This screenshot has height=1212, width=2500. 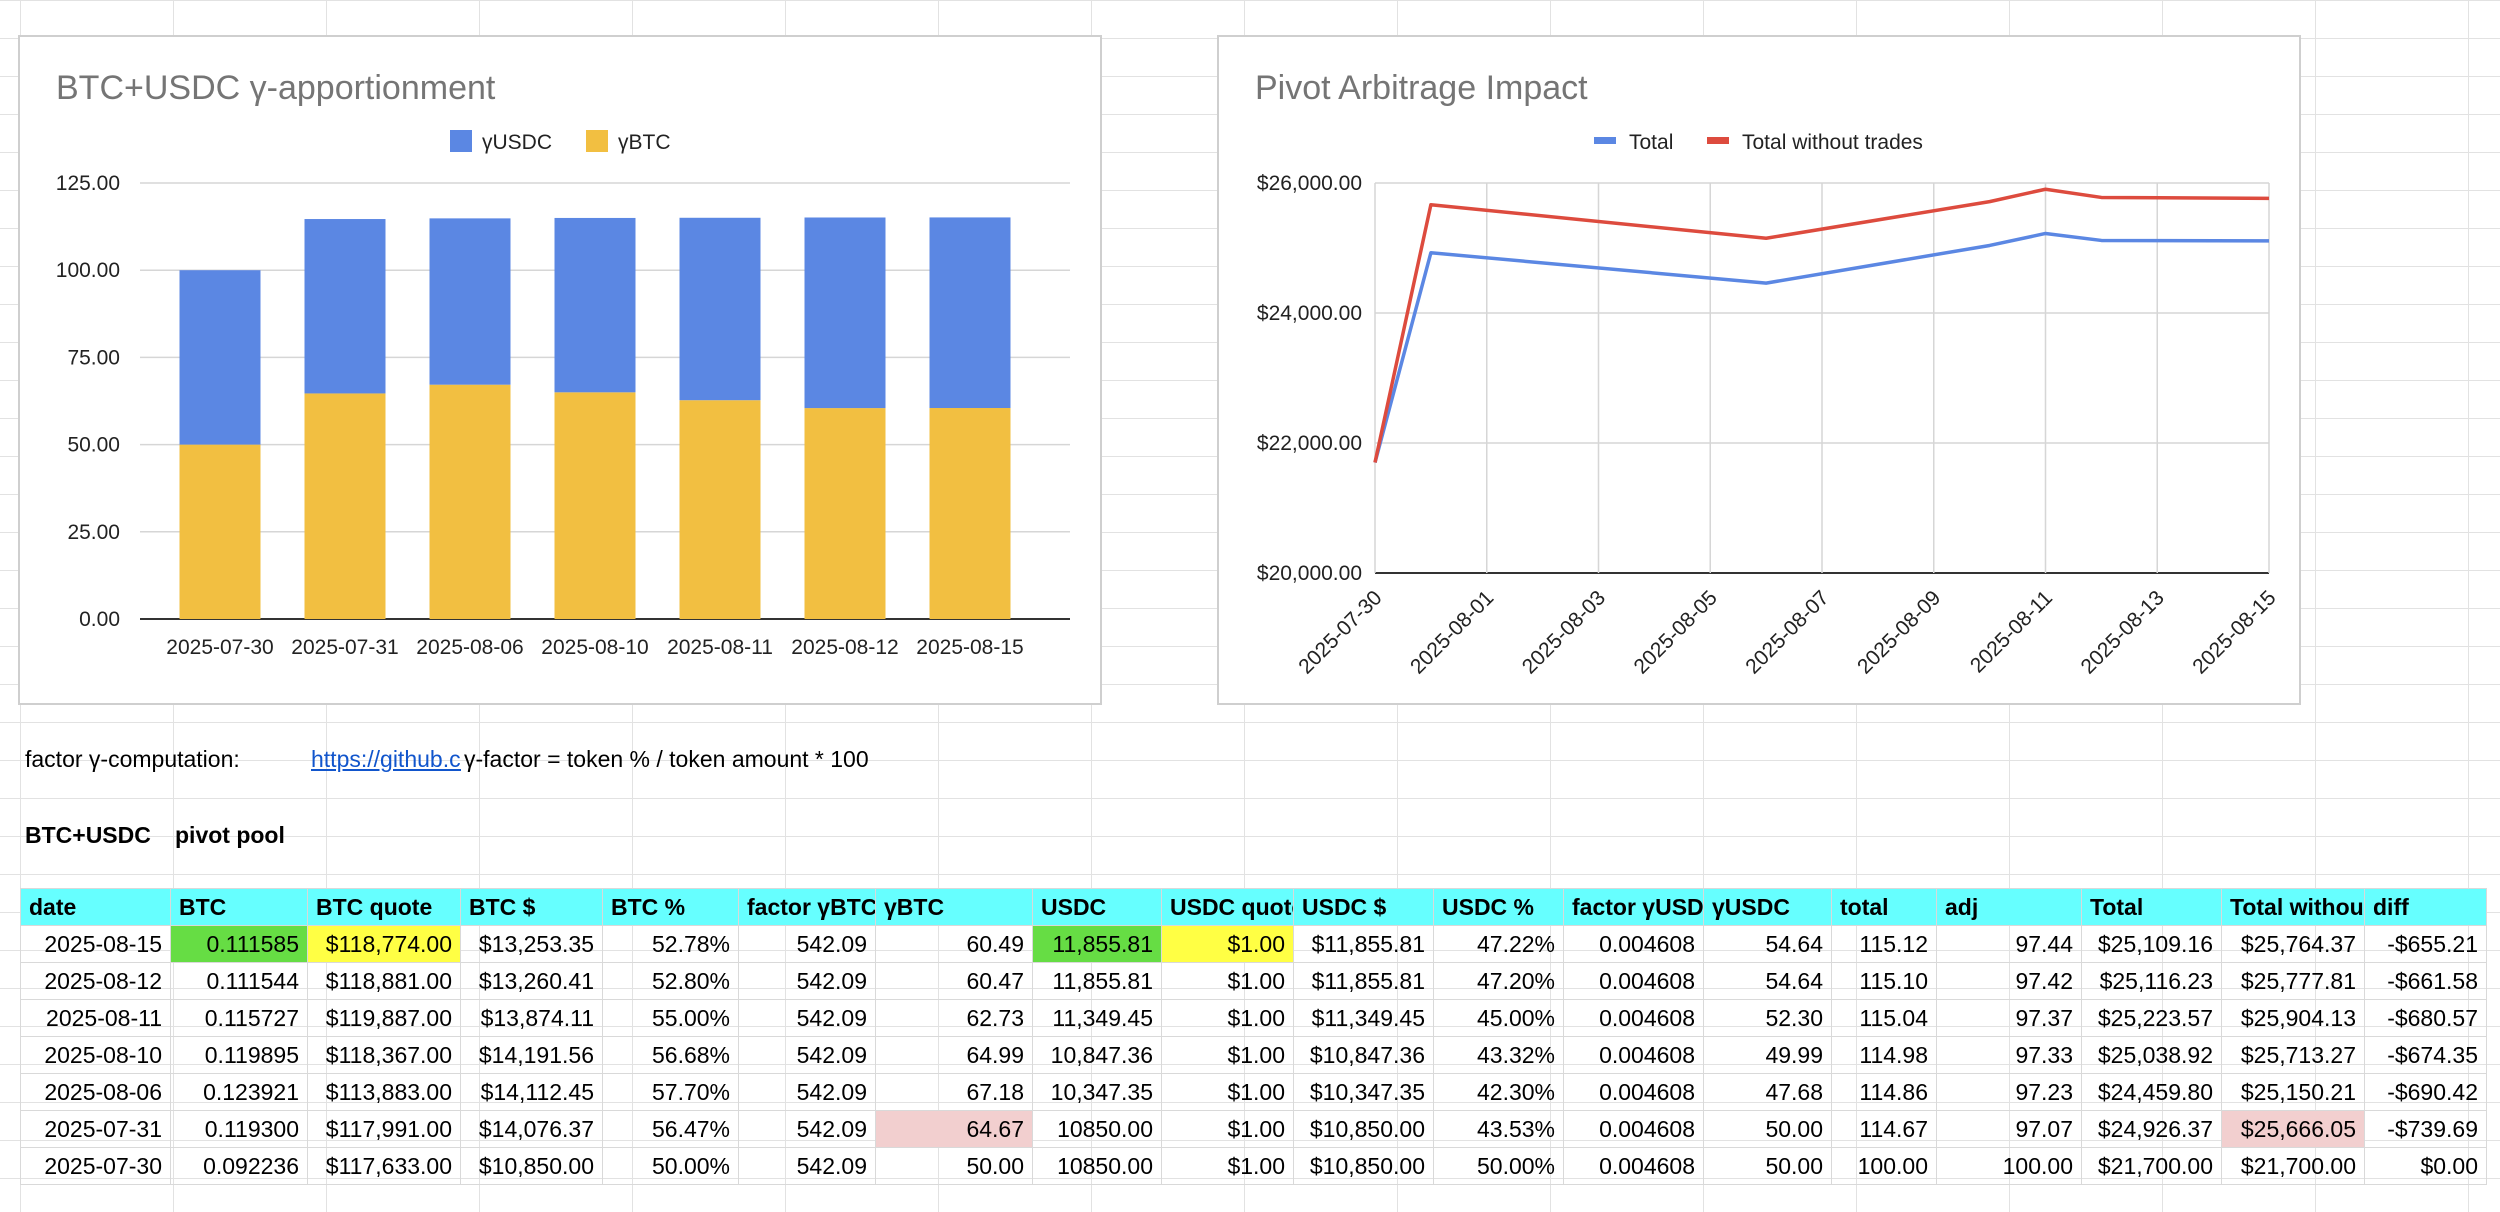 I want to click on table-cell: $25,109.16, so click(x=2151, y=944).